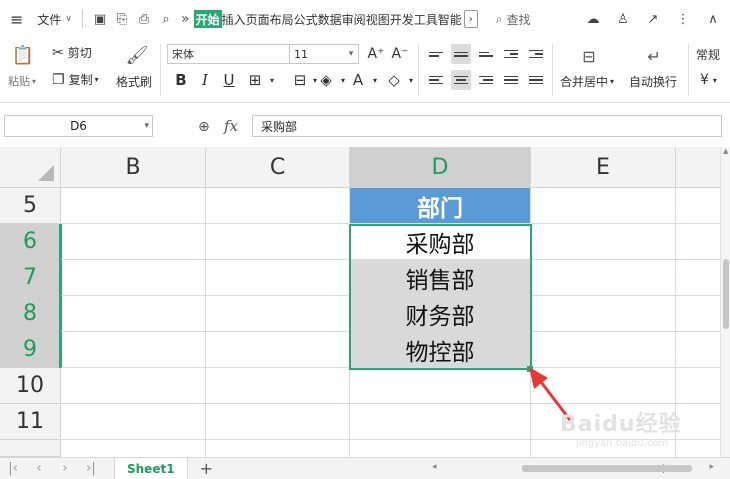 The image size is (730, 479). I want to click on currency-button: ¥ ▾, so click(708, 80).